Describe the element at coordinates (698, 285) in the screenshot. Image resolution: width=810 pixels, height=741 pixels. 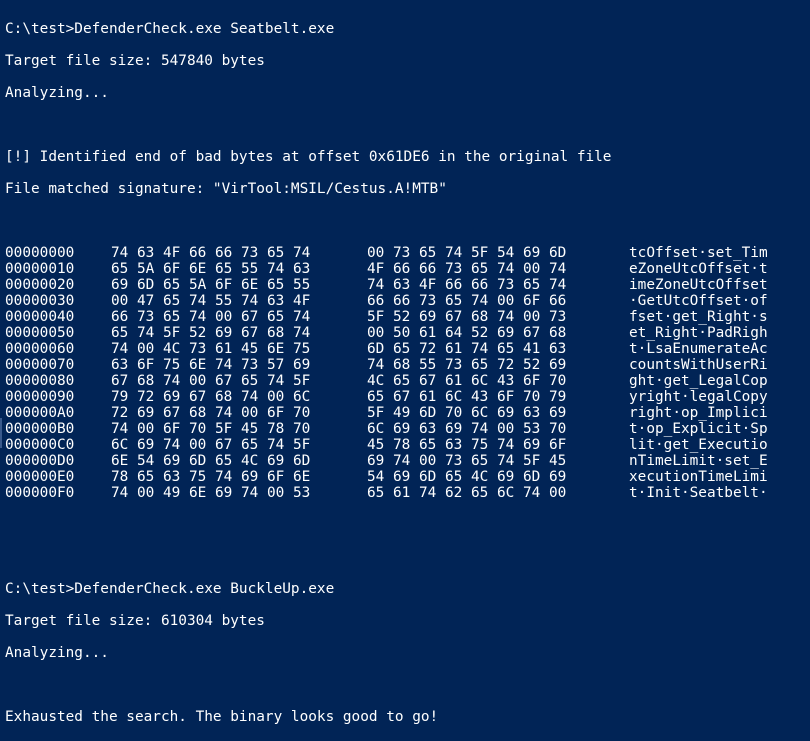
I see `hexdump-ascii: imeZoneUtcOffset` at that location.